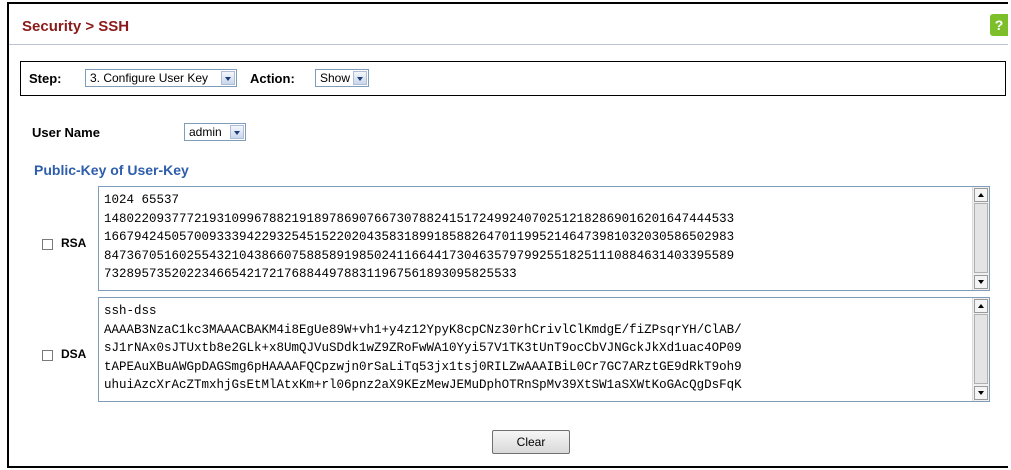 The width and height of the screenshot is (1011, 470). Describe the element at coordinates (74, 354) in the screenshot. I see `dsa-label: DSA` at that location.